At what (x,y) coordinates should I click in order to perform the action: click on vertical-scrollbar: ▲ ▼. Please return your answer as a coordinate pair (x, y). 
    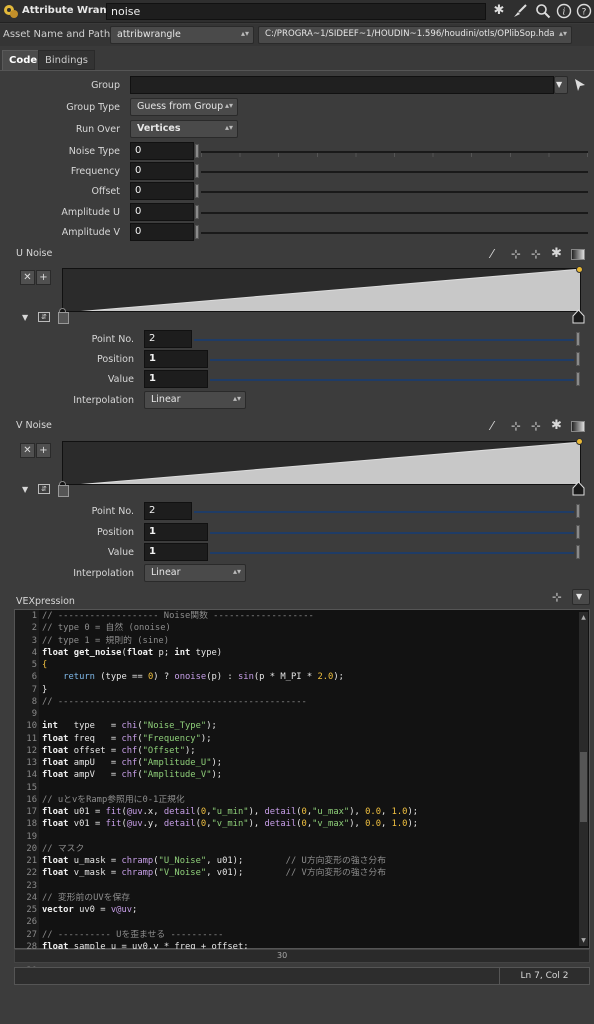
    Looking at the image, I should click on (583, 779).